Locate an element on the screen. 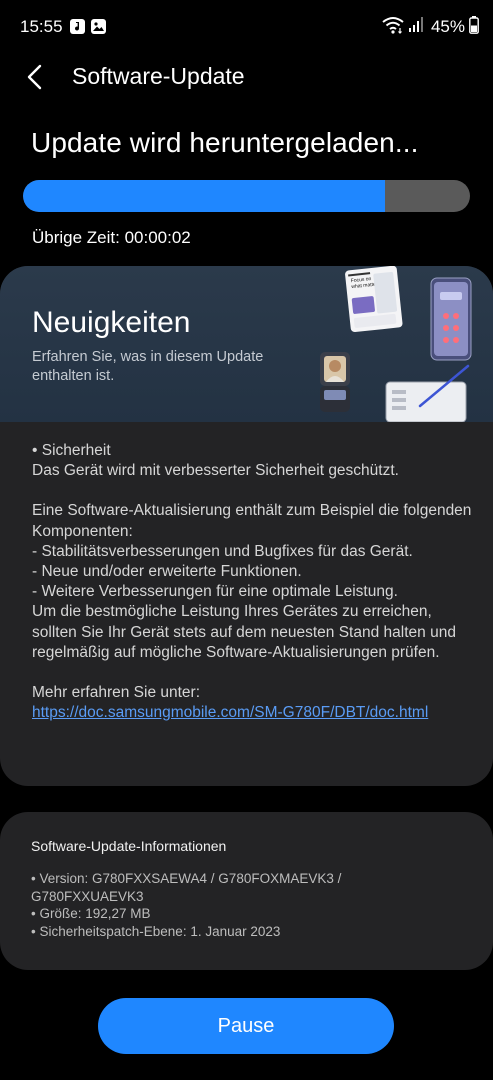 This screenshot has height=1080, width=493. back-arrow-icon is located at coordinates (37, 77).